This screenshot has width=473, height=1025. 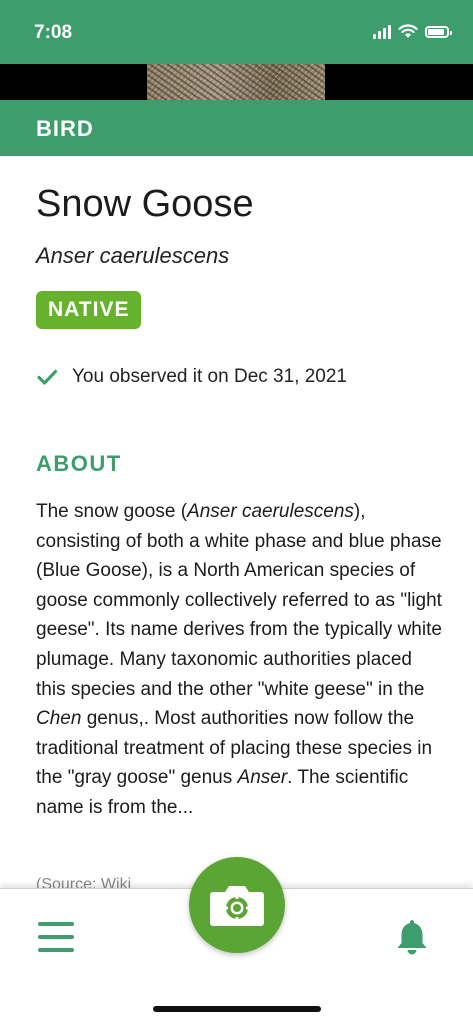 I want to click on status-time: 7:08, so click(x=53, y=32).